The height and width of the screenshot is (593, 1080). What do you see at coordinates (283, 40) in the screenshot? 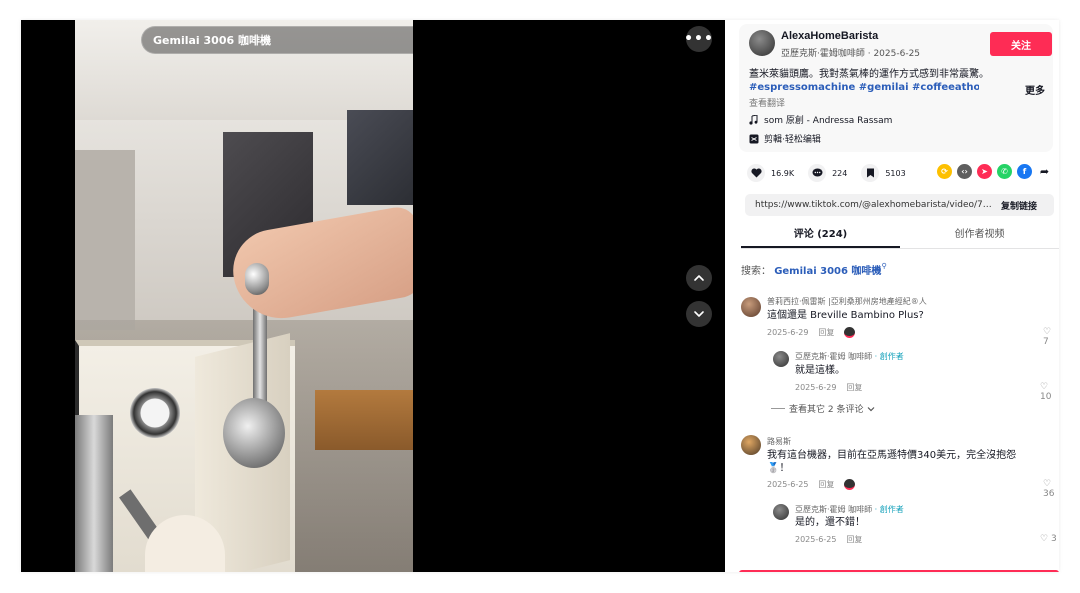
I see `video-search-text: Gemilai 3006 咖啡機` at bounding box center [283, 40].